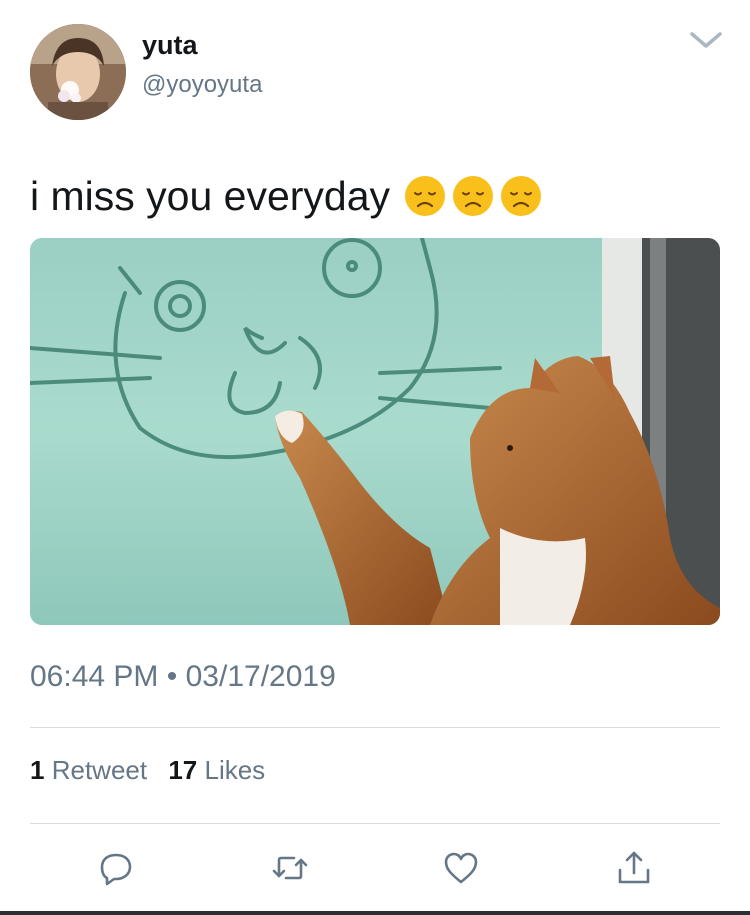  What do you see at coordinates (210, 196) in the screenshot?
I see `tweet-body: i miss you everyday` at bounding box center [210, 196].